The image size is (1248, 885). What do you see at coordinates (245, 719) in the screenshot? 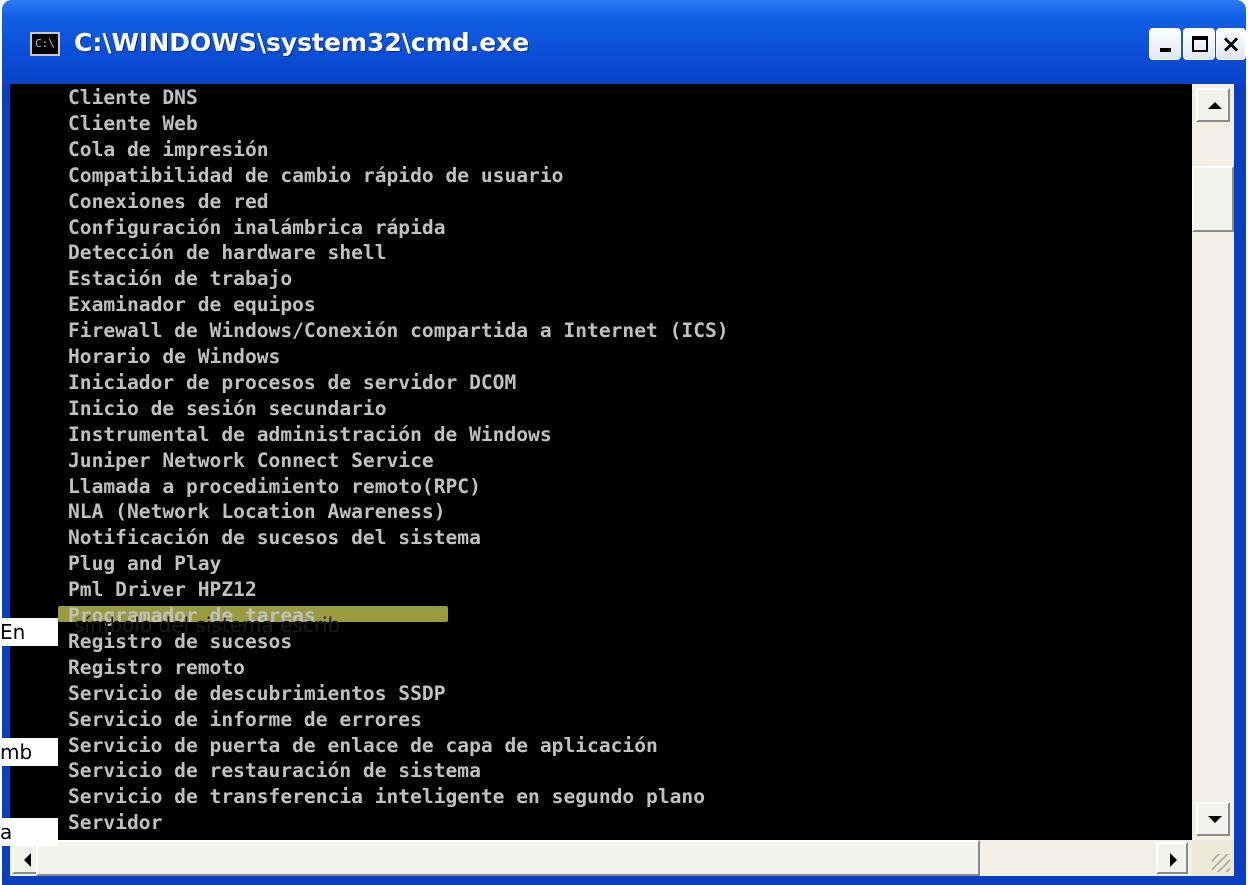
I see `console-line: Servicio de informe de errores` at bounding box center [245, 719].